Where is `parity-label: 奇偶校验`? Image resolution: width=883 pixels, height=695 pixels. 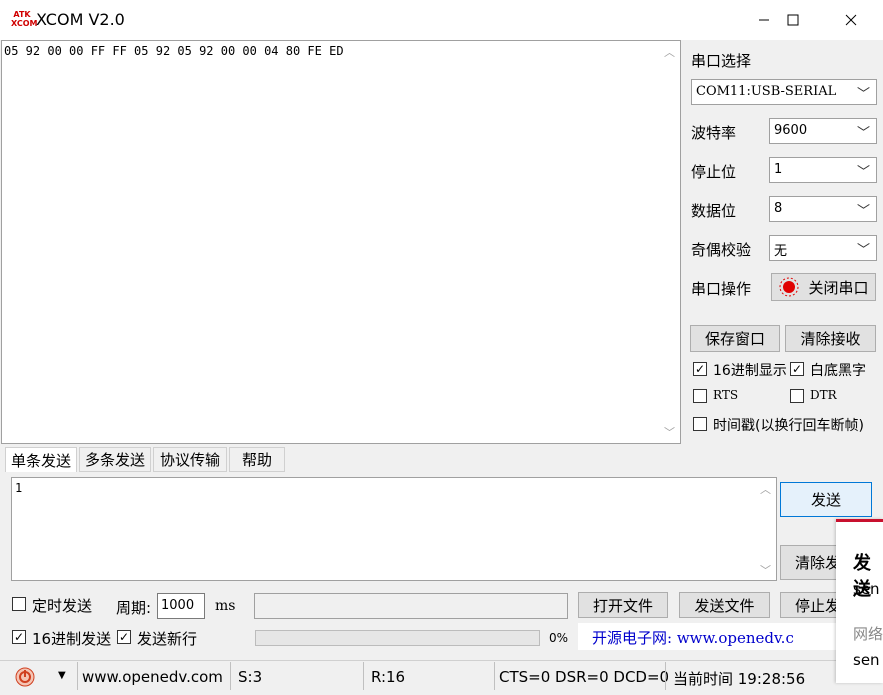 parity-label: 奇偶校验 is located at coordinates (721, 250).